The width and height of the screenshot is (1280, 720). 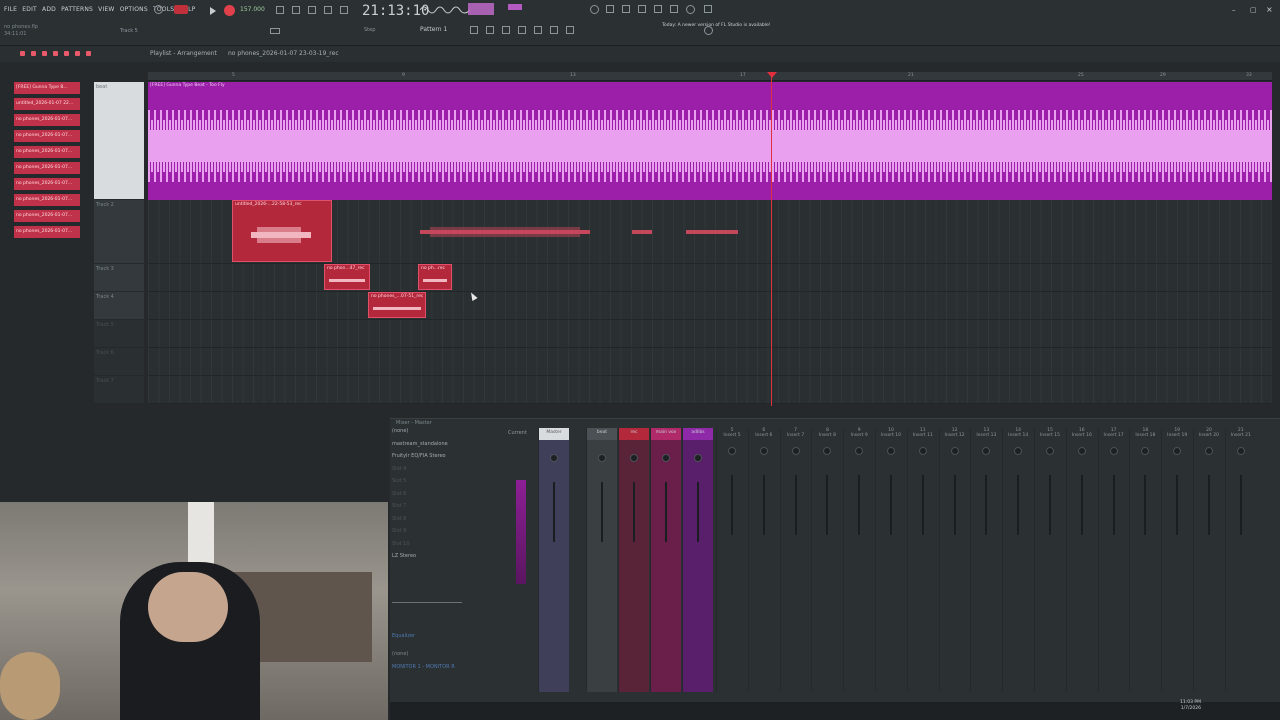 What do you see at coordinates (181, 9) in the screenshot?
I see `pattern-song-toggle` at bounding box center [181, 9].